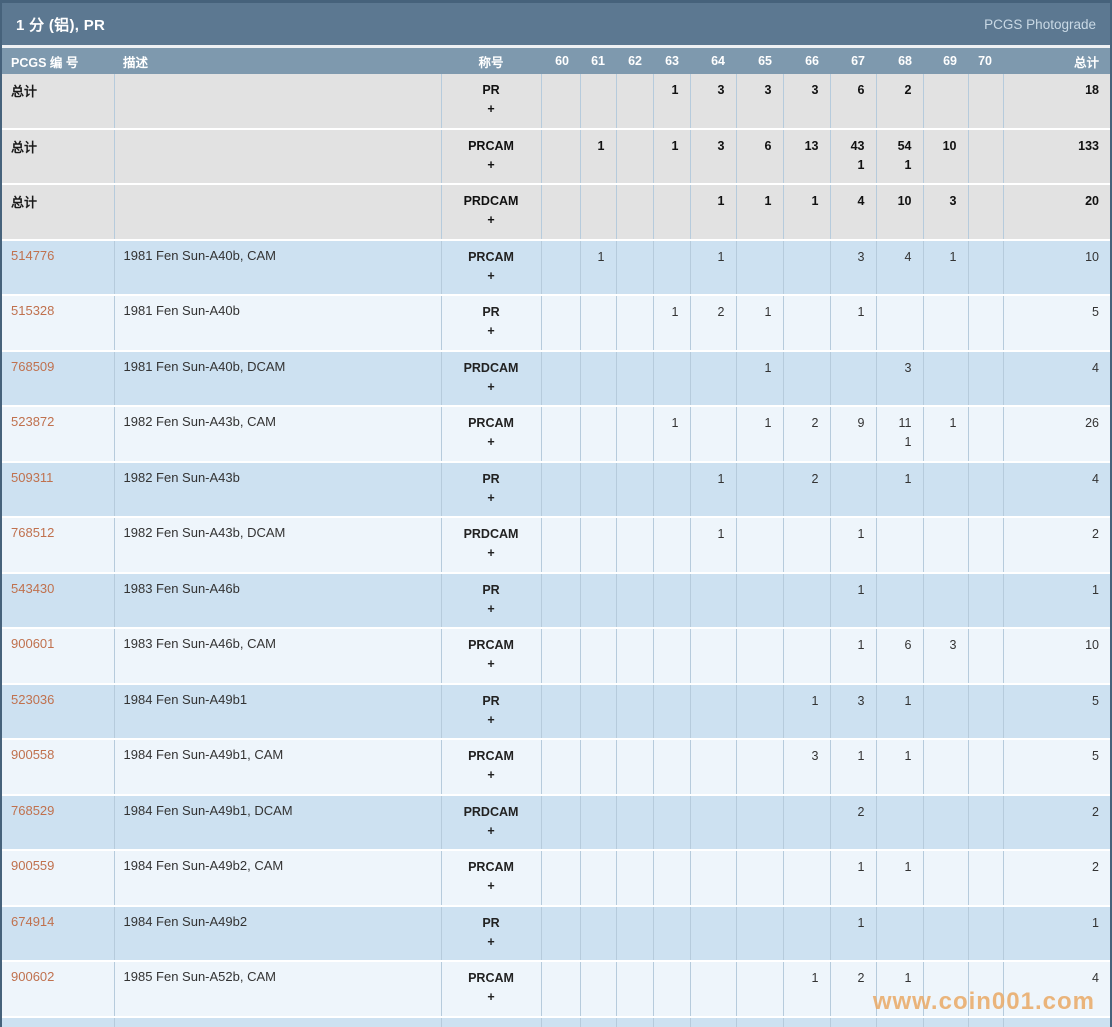 This screenshot has width=1112, height=1027. Describe the element at coordinates (32, 477) in the screenshot. I see `pcgs-number-link: 509311` at that location.